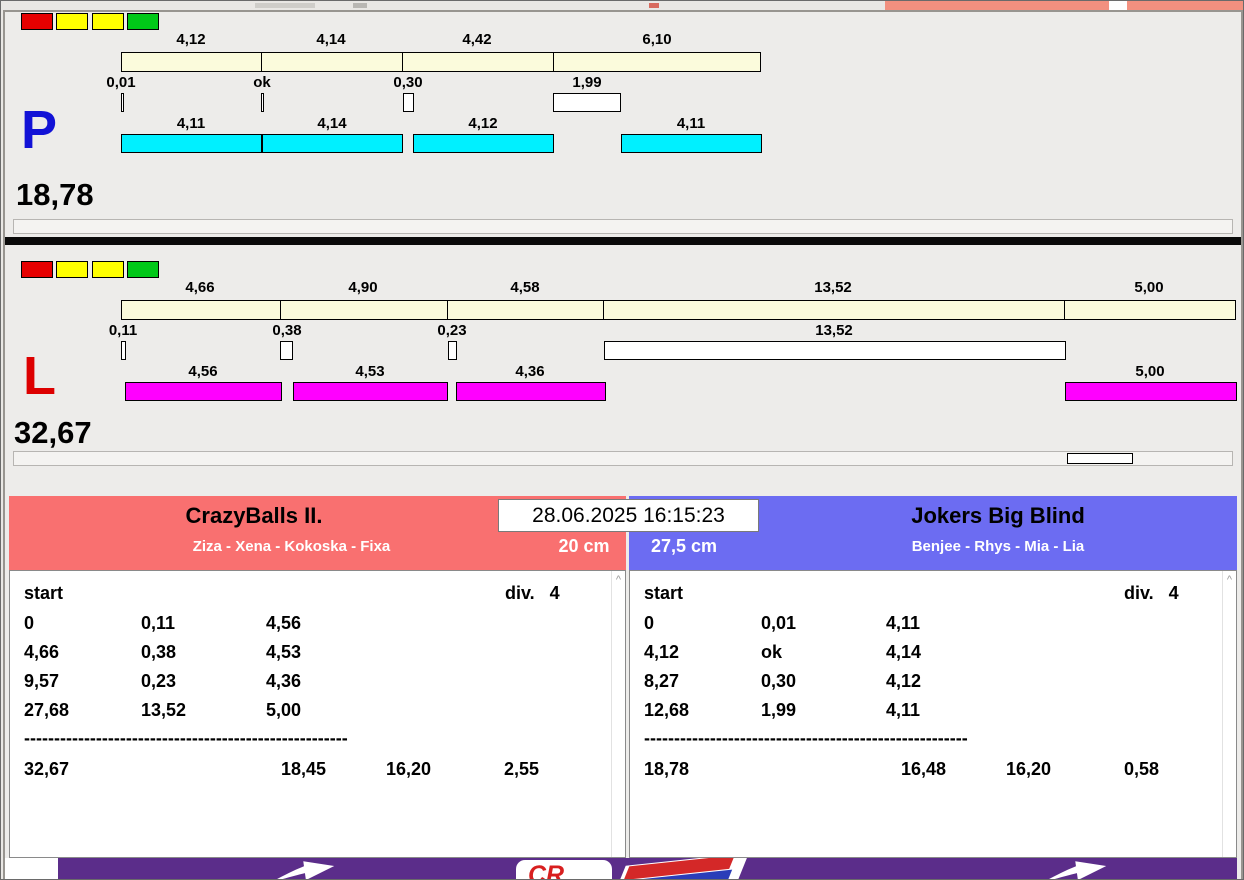 This screenshot has width=1244, height=880. Describe the element at coordinates (55, 194) in the screenshot. I see `lane-total-time: 18,78` at that location.